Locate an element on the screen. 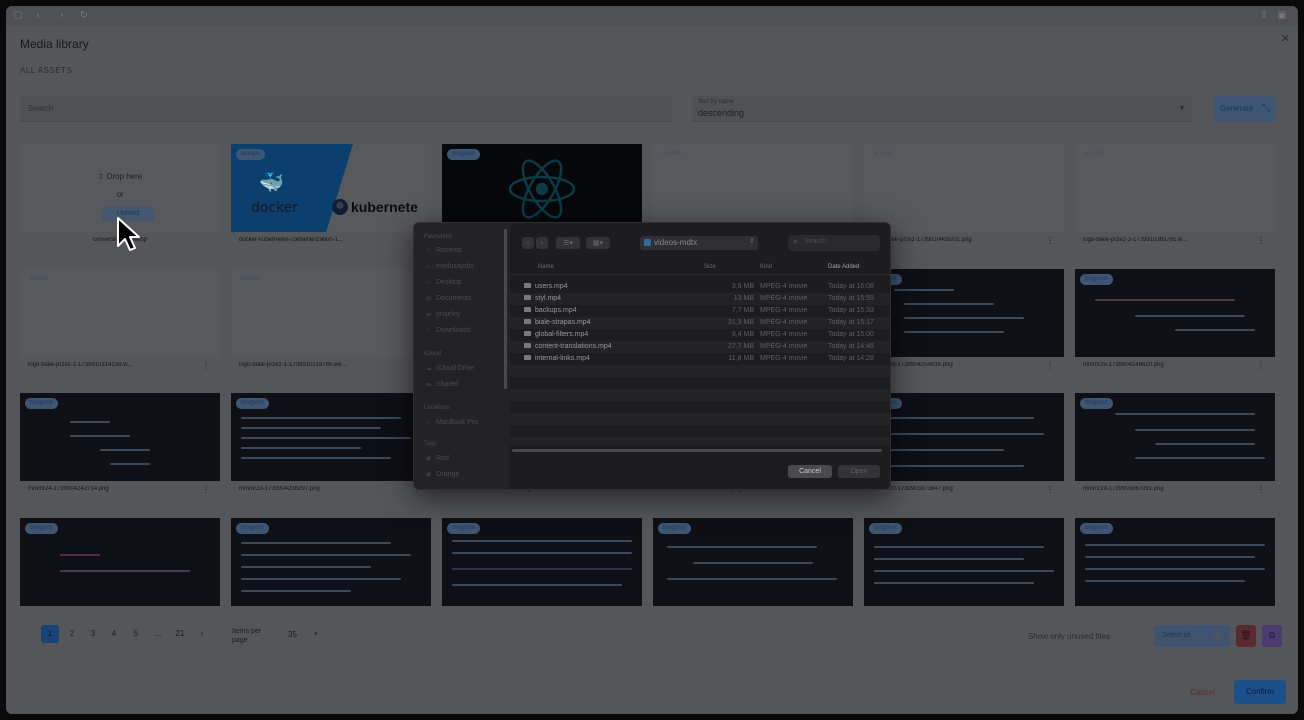 The width and height of the screenshot is (1304, 720). next-page-icon: › is located at coordinates (202, 634).